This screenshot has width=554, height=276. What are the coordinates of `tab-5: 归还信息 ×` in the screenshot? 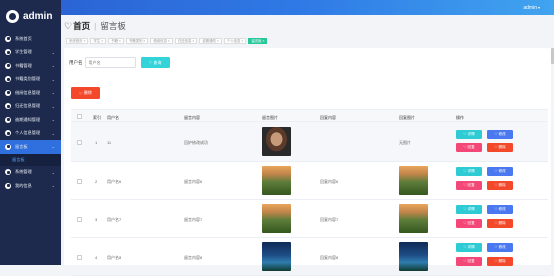 It's located at (186, 41).